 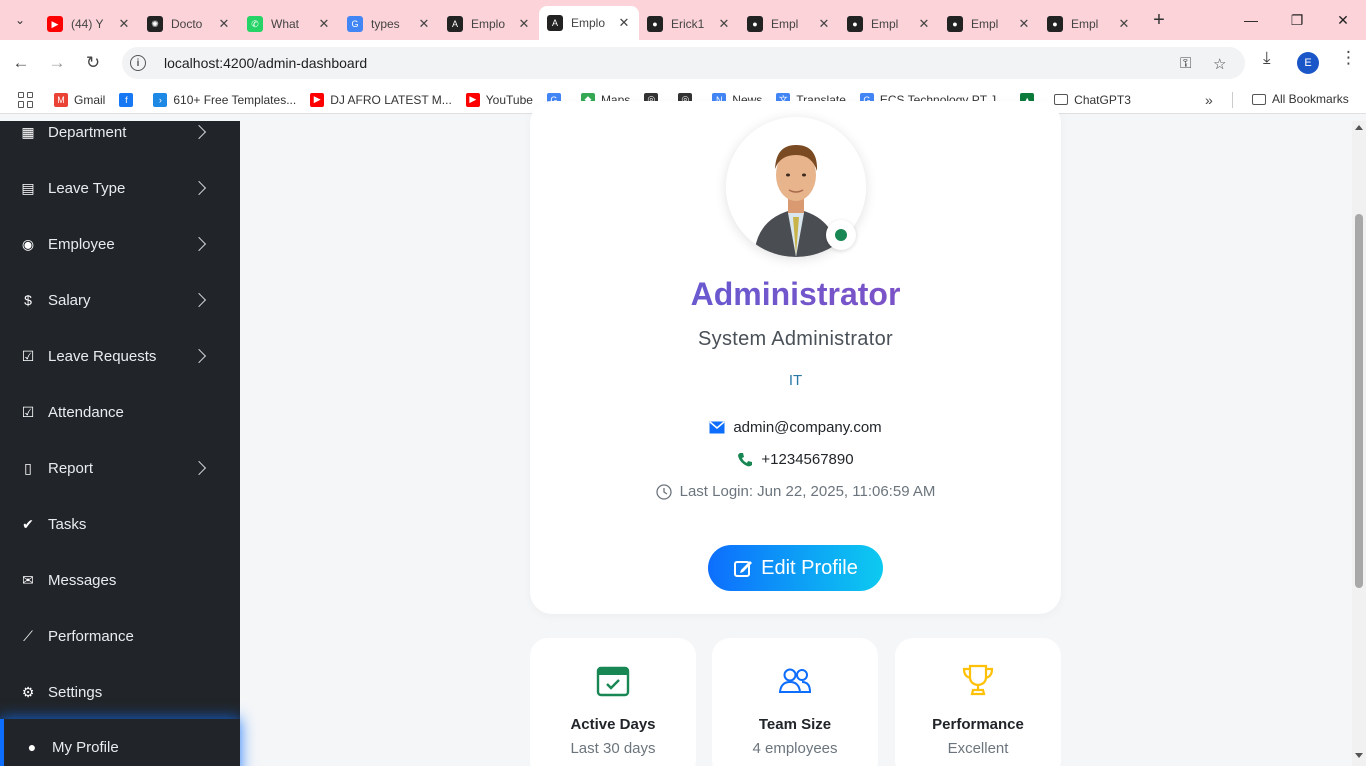 I want to click on sidebar-item-report: ▯ Report, so click(x=120, y=468).